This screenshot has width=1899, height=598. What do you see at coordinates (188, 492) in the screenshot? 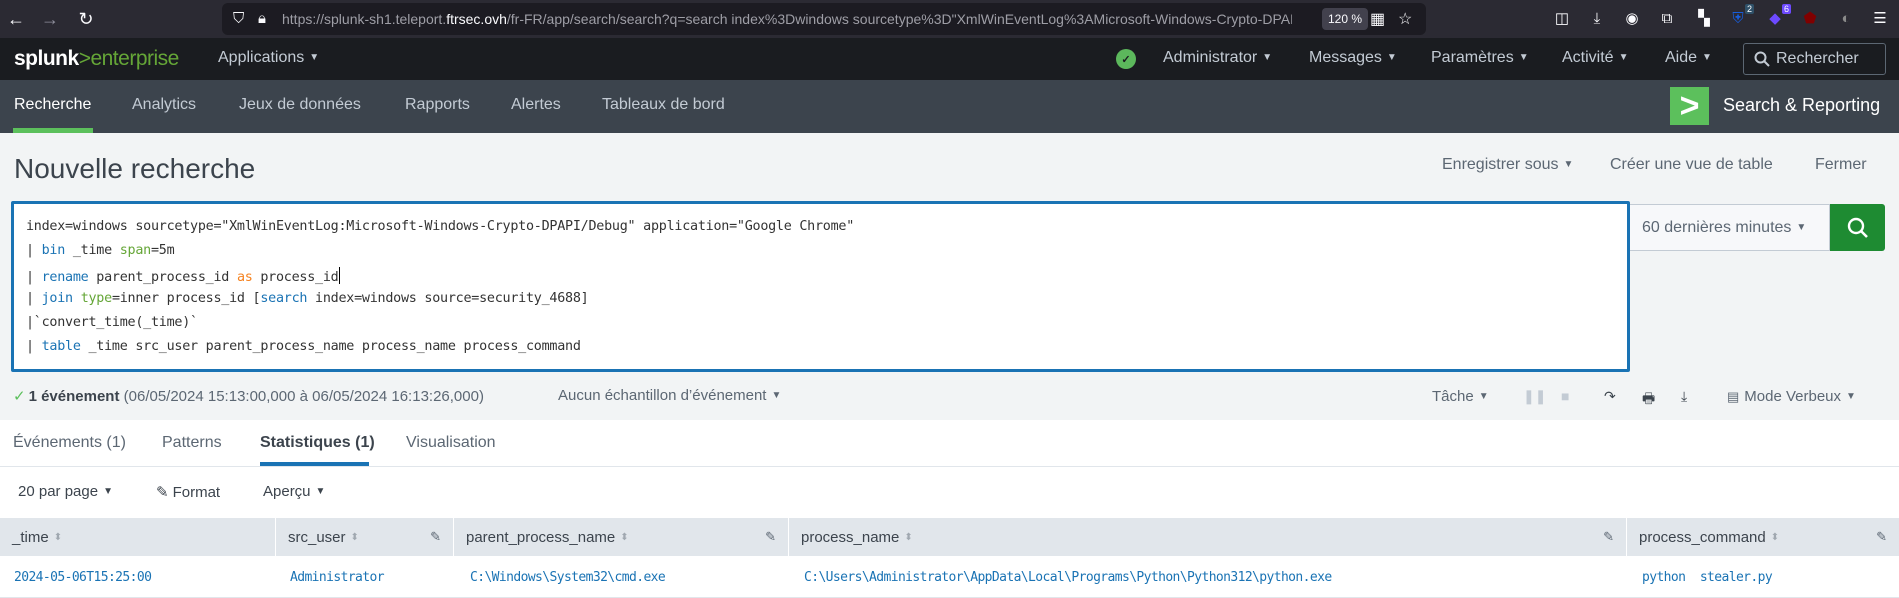
I see `format-button: ✎ Format` at bounding box center [188, 492].